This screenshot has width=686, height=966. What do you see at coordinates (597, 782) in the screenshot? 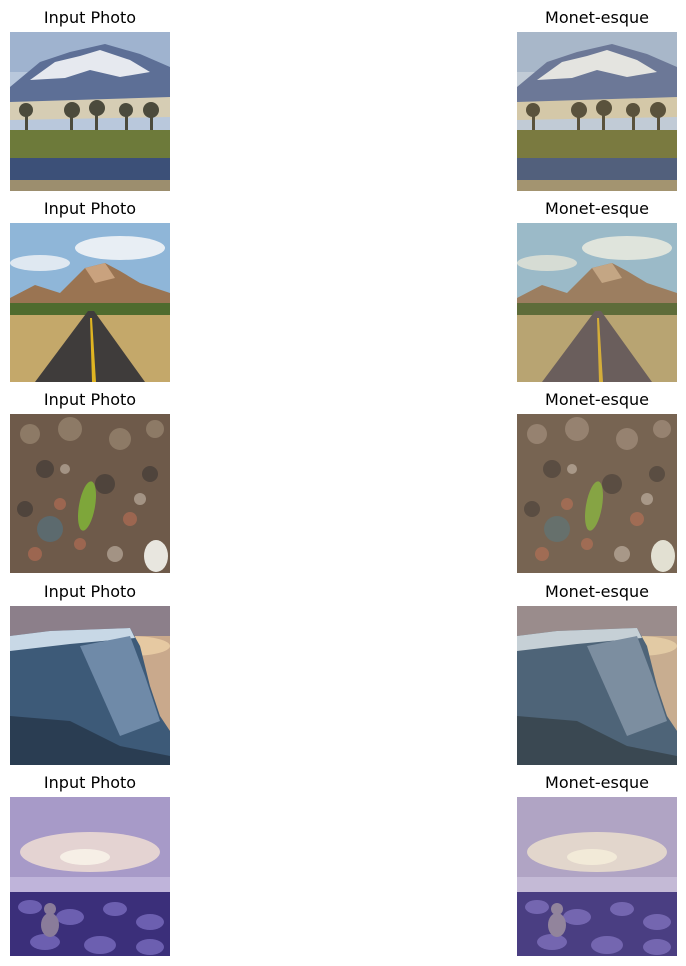
I see `monet-title-5: Monet-esque` at bounding box center [597, 782].